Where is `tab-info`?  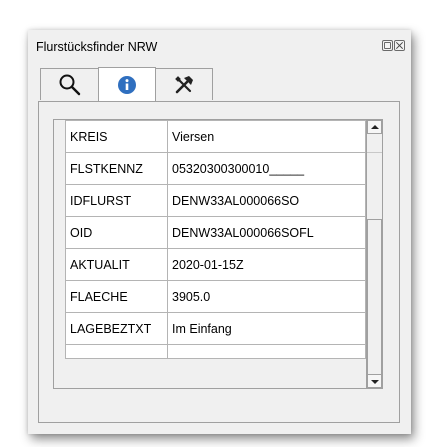
tab-info is located at coordinates (127, 84).